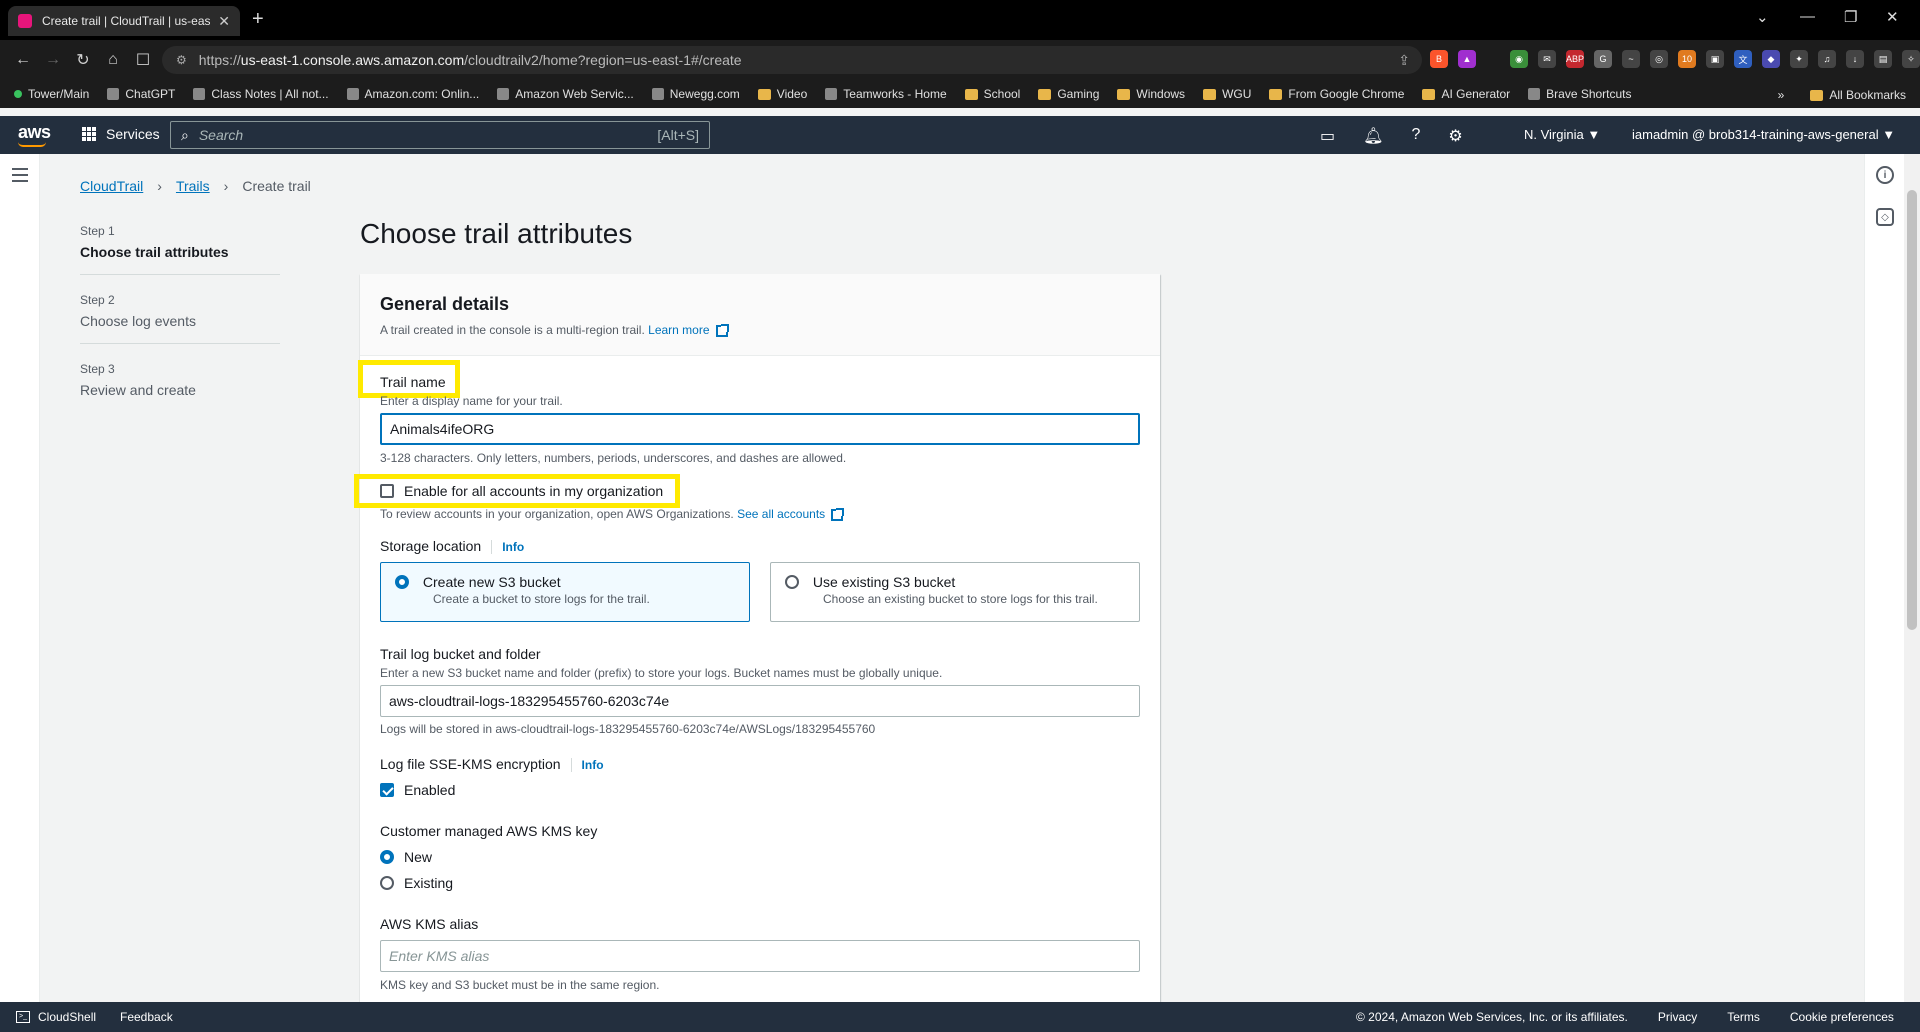 The height and width of the screenshot is (1032, 1920). Describe the element at coordinates (1455, 136) in the screenshot. I see `settings-gear-icon: ⚙` at that location.